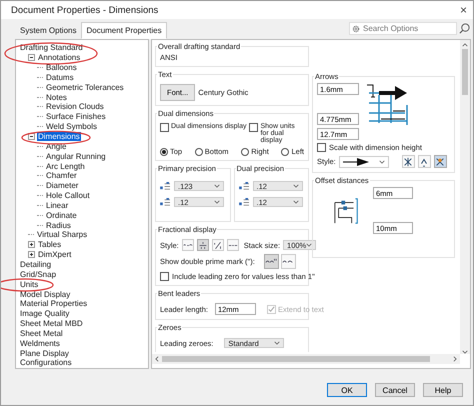  I want to click on vertical-scrollbar, so click(465, 197).